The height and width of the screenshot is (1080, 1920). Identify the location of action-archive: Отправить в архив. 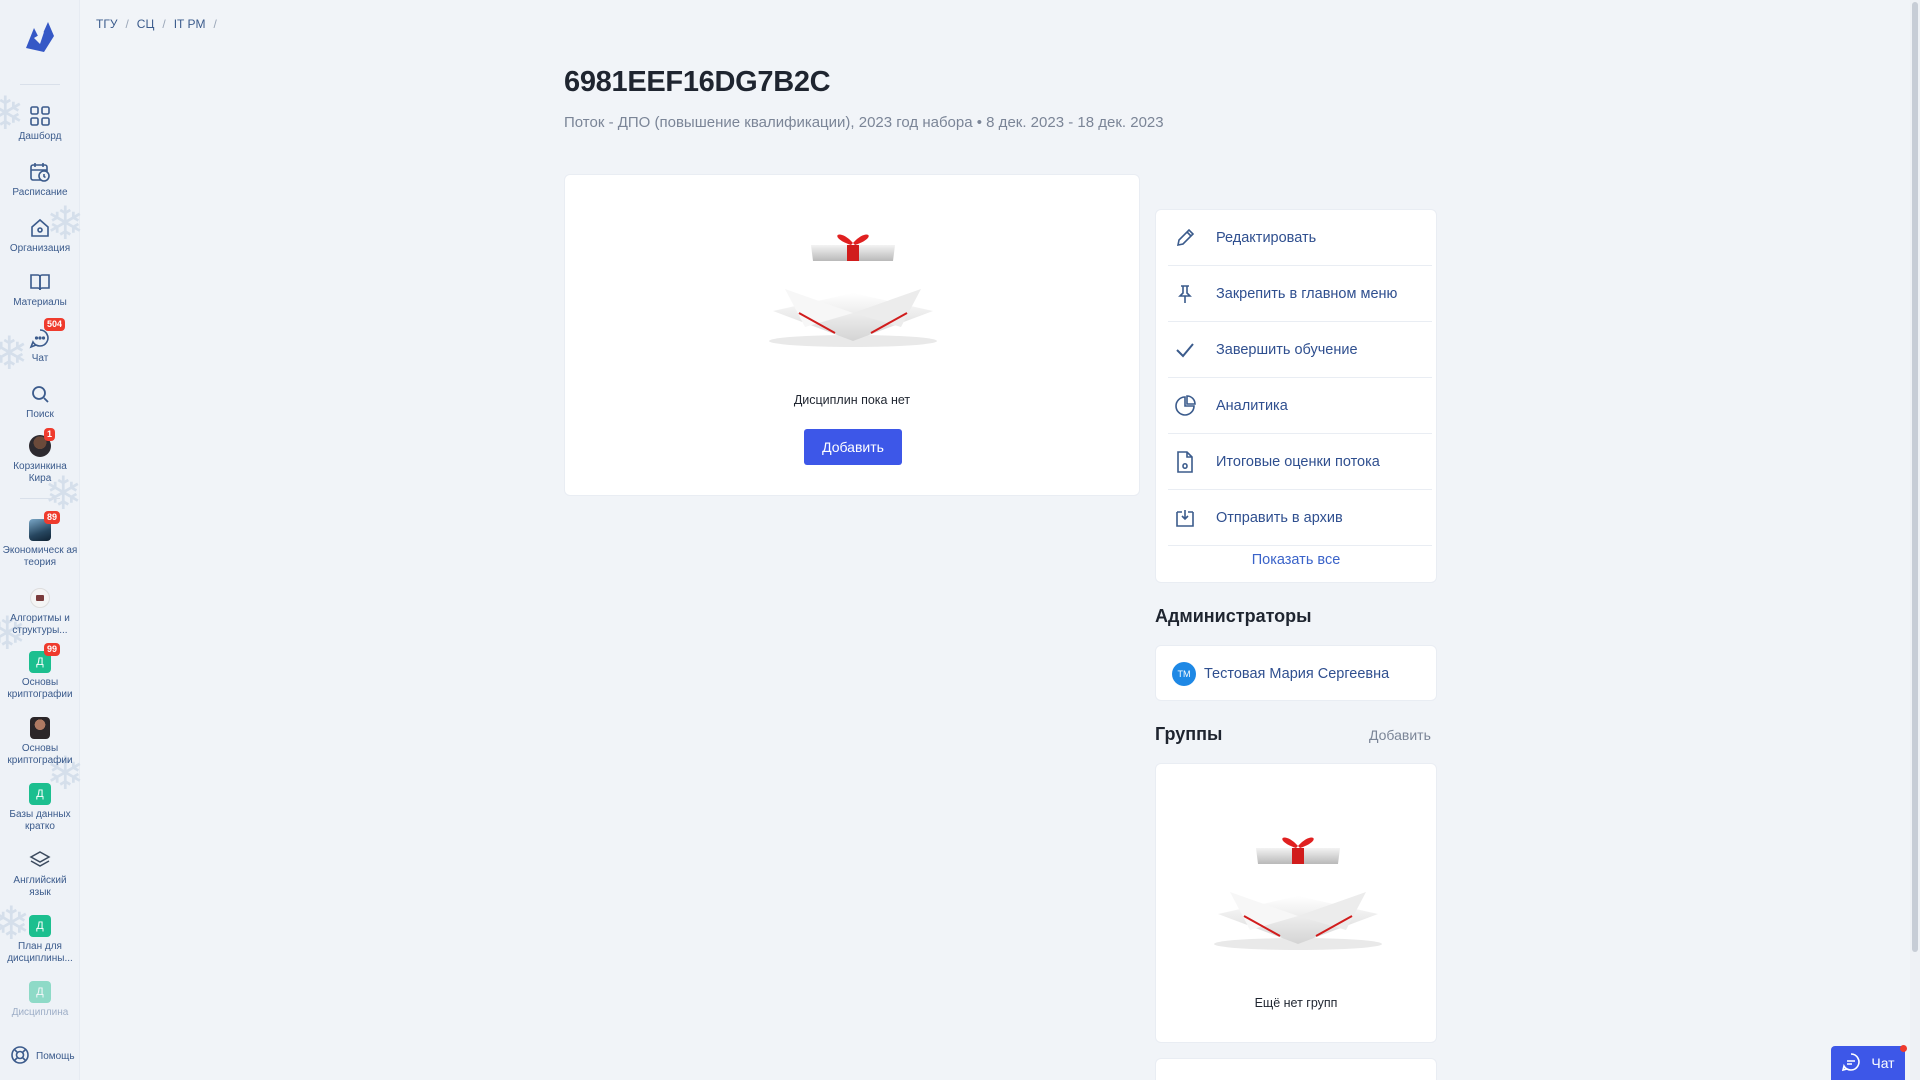
(1300, 518).